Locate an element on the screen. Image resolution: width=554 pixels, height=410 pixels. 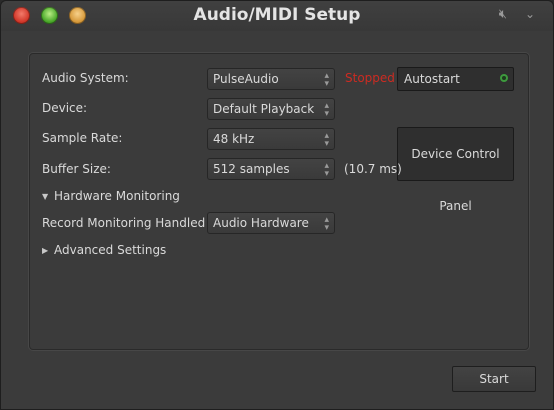
hardware-monitoring-expander: ▼ Hardware Monitoring is located at coordinates (111, 196).